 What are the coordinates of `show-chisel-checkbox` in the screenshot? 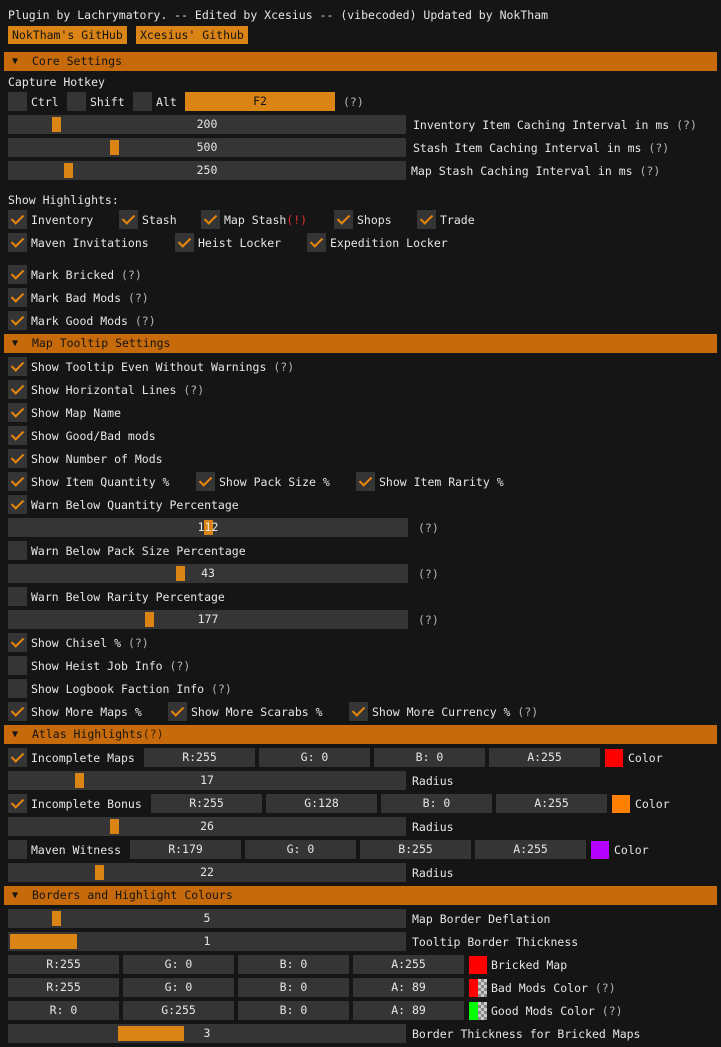 It's located at (17, 642).